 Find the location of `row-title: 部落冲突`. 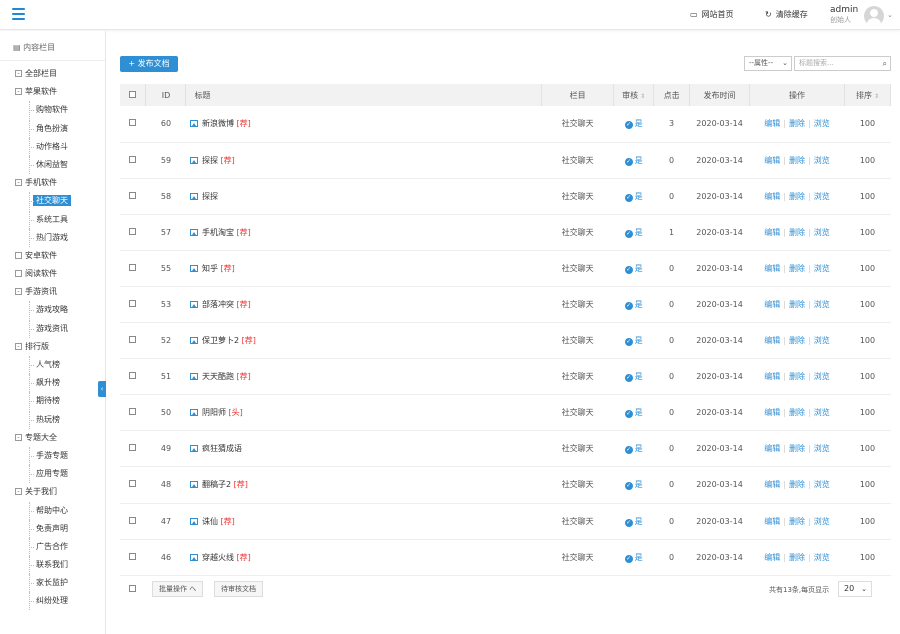

row-title: 部落冲突 is located at coordinates (218, 304).